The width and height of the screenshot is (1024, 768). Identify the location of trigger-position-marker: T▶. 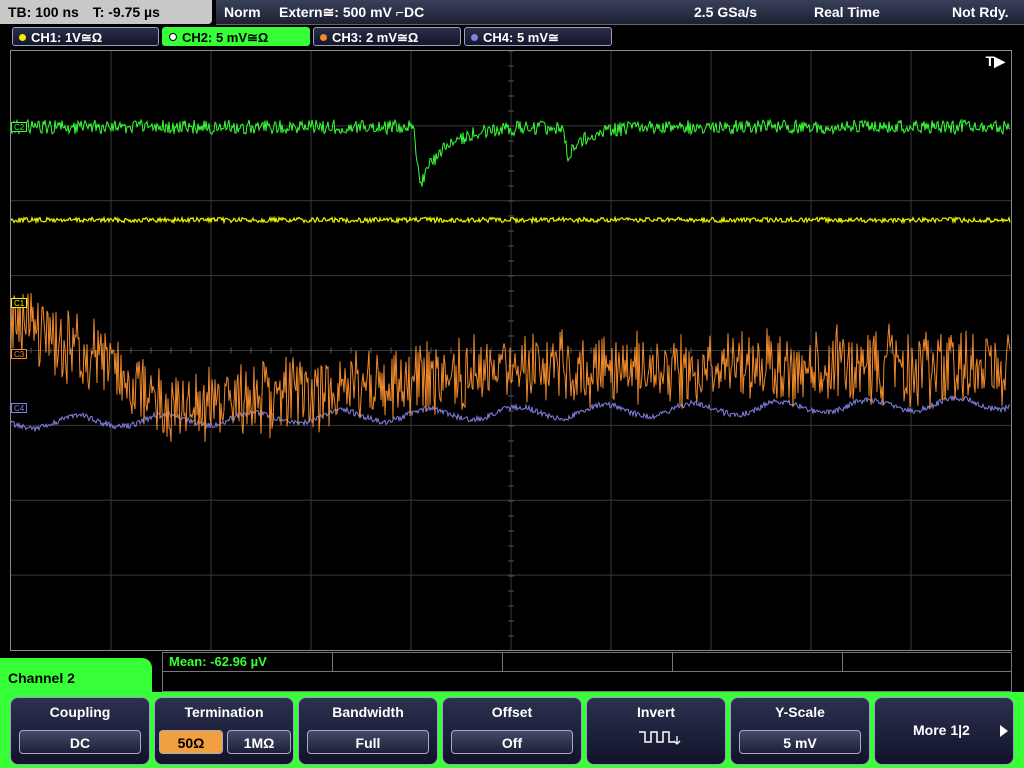
(995, 61).